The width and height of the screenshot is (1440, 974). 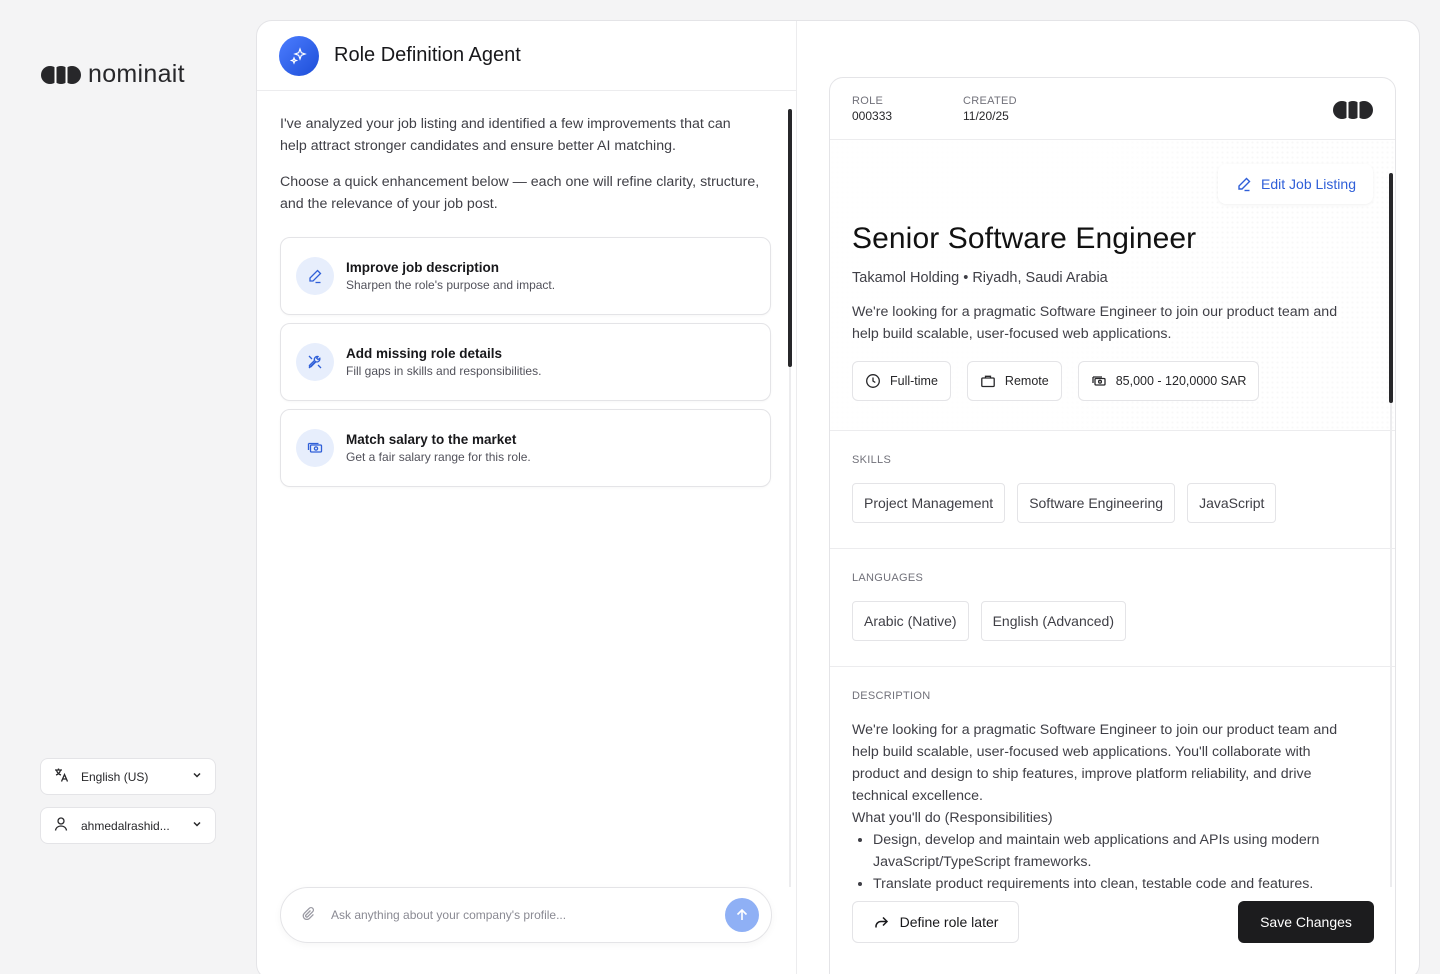 I want to click on action-title: Improve job description, so click(x=423, y=267).